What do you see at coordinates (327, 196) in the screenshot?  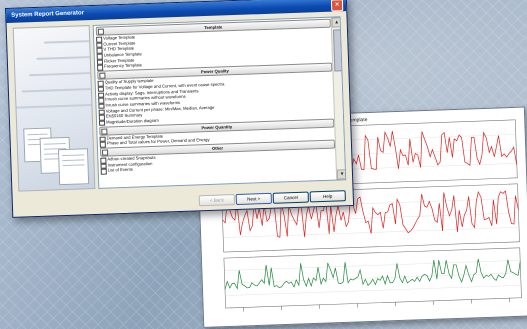 I see `help-button: Help` at bounding box center [327, 196].